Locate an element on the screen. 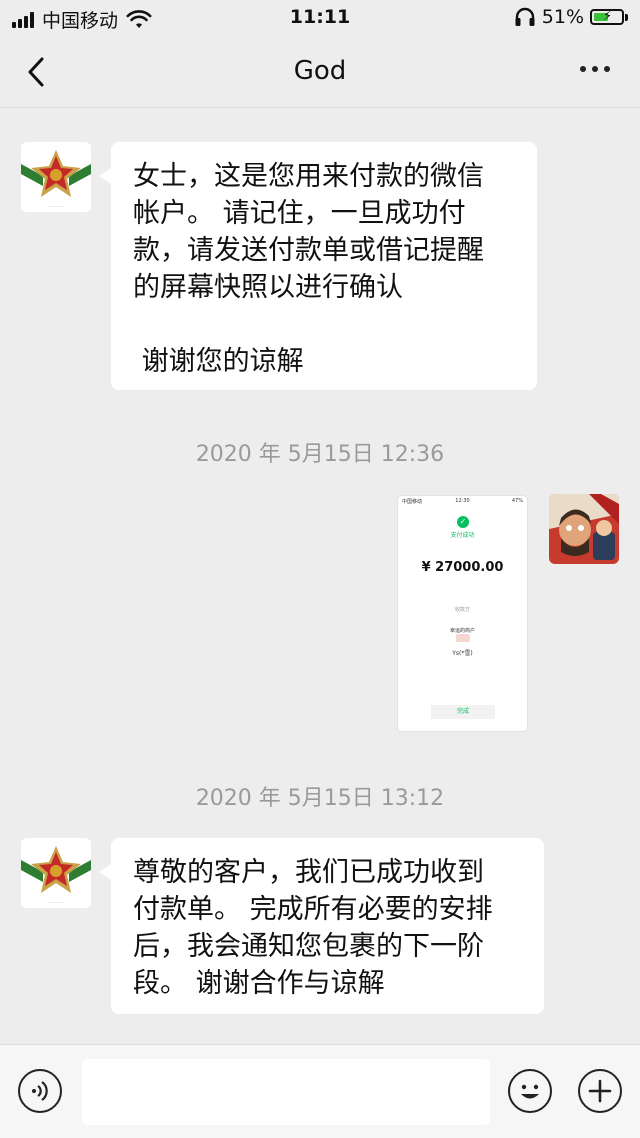  voice-icon is located at coordinates (40, 1091).